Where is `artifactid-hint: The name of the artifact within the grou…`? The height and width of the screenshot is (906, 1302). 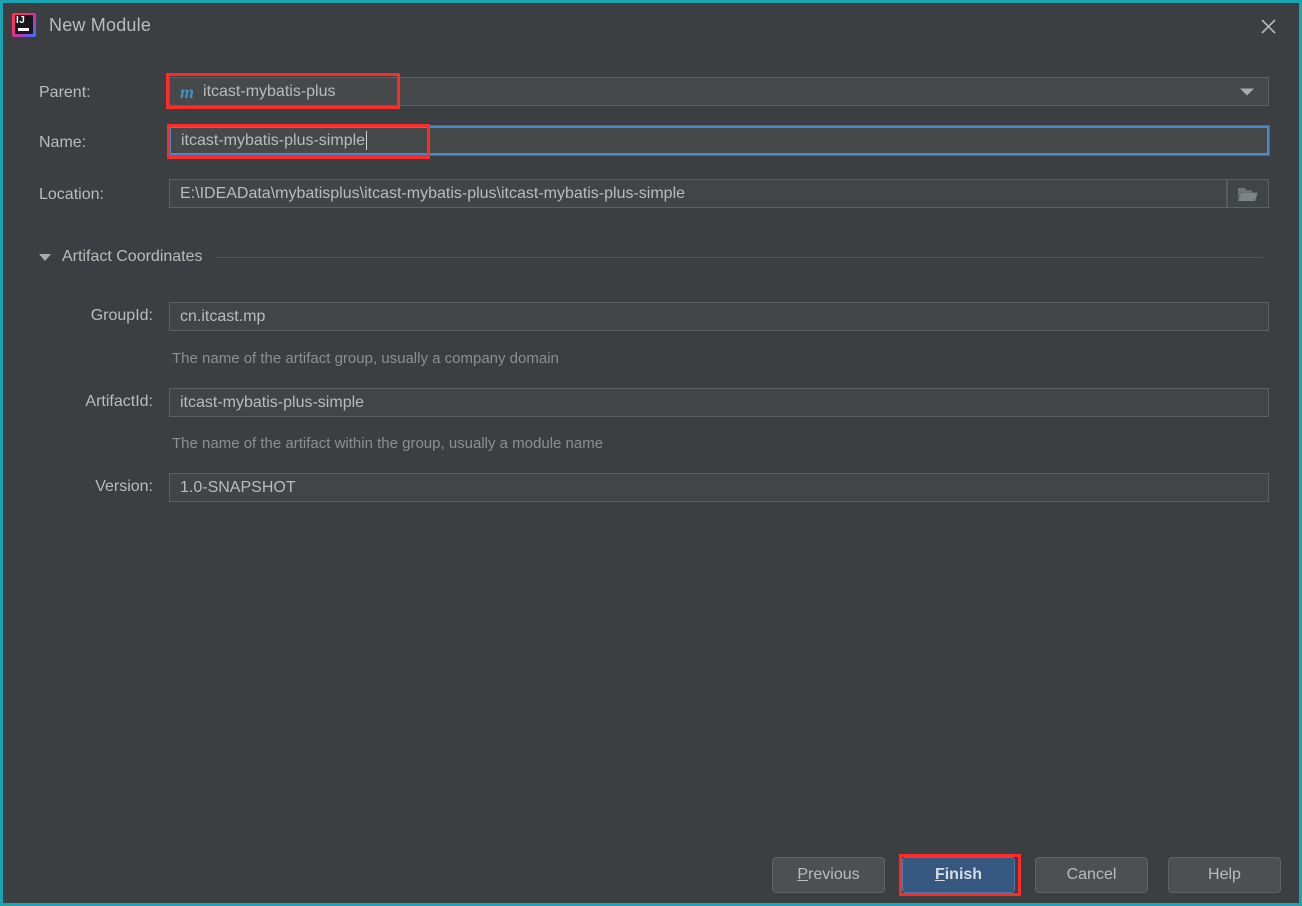 artifactid-hint: The name of the artifact within the grou… is located at coordinates (388, 443).